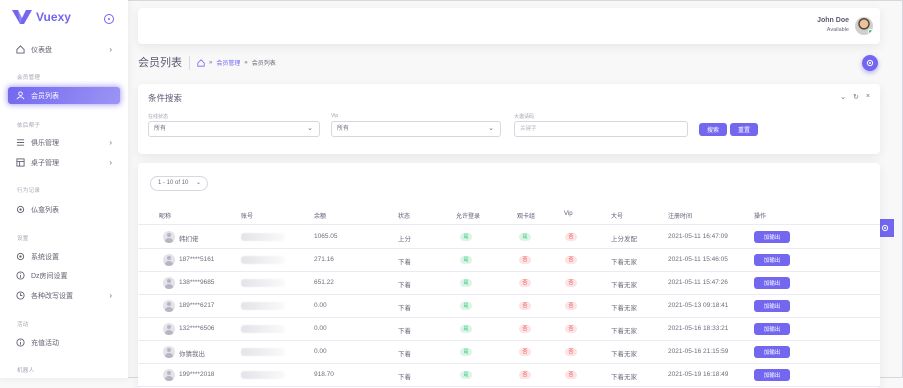  Describe the element at coordinates (744, 129) in the screenshot. I see `reset-button: 重置` at that location.